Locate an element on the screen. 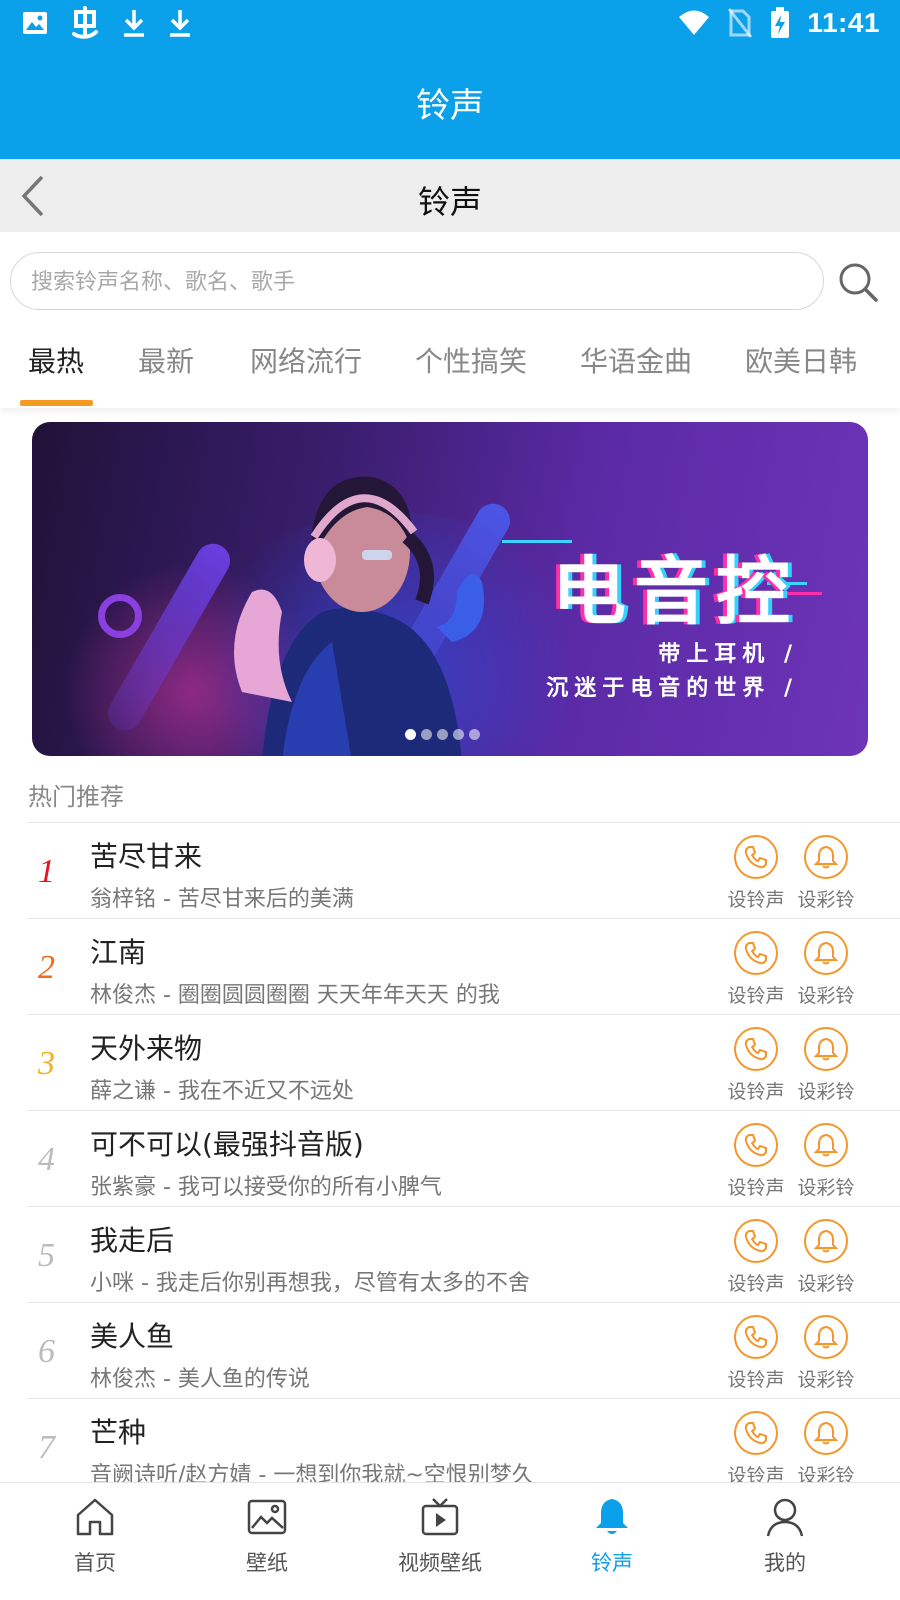  bottom-navigation: 首页 壁纸 视频壁纸 铃声 我的 is located at coordinates (450, 1541).